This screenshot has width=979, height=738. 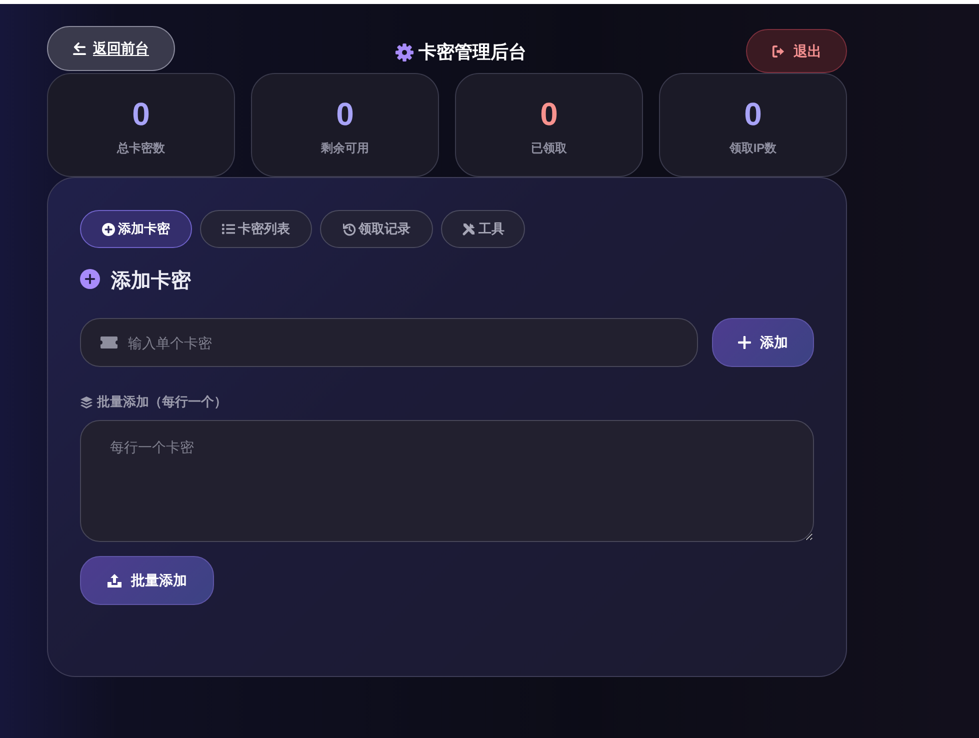 What do you see at coordinates (753, 148) in the screenshot?
I see `stat-label: 领取IP数` at bounding box center [753, 148].